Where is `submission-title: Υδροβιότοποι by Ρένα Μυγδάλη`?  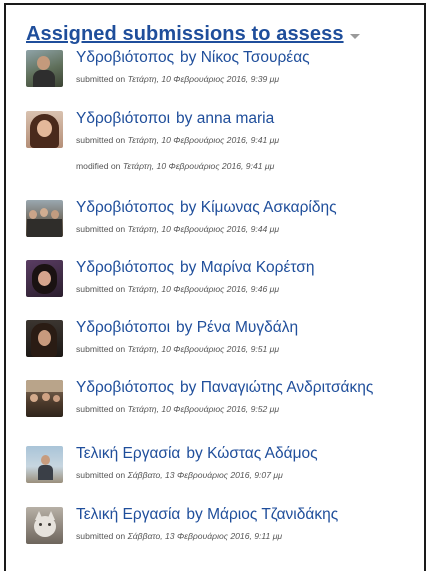 submission-title: Υδροβιότοποι by Ρένα Μυγδάλη is located at coordinates (187, 328).